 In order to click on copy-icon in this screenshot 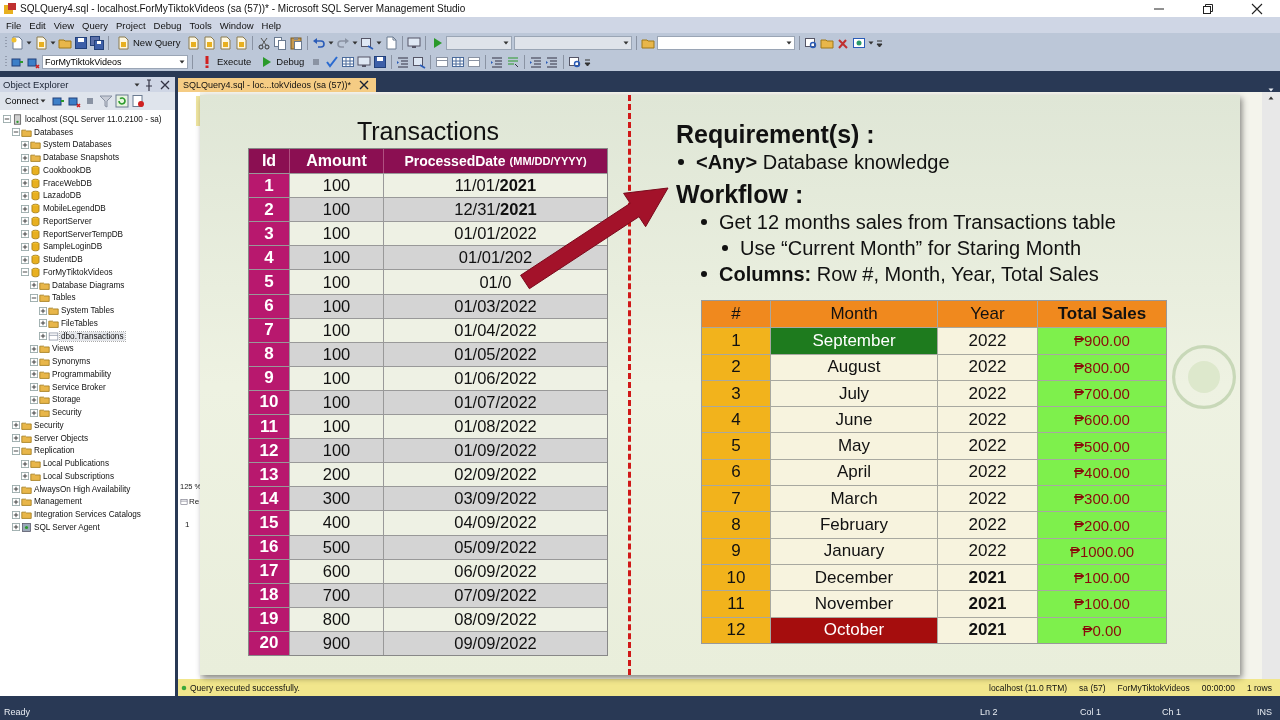, I will do `click(279, 42)`.